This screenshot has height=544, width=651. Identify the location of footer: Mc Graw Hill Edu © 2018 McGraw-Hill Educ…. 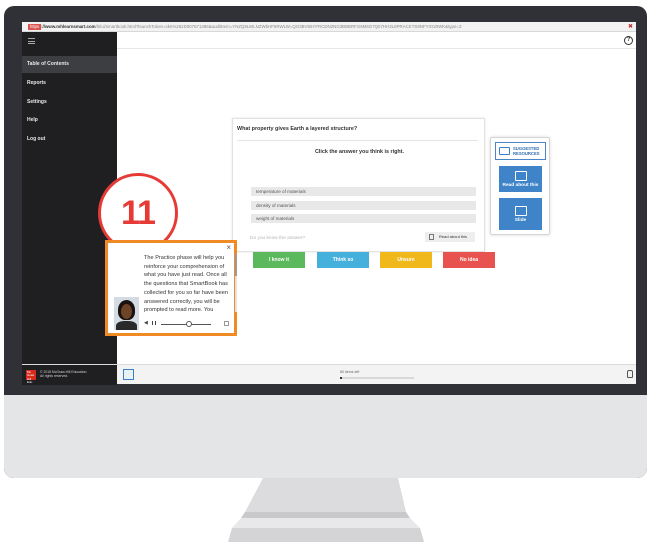
(329, 374).